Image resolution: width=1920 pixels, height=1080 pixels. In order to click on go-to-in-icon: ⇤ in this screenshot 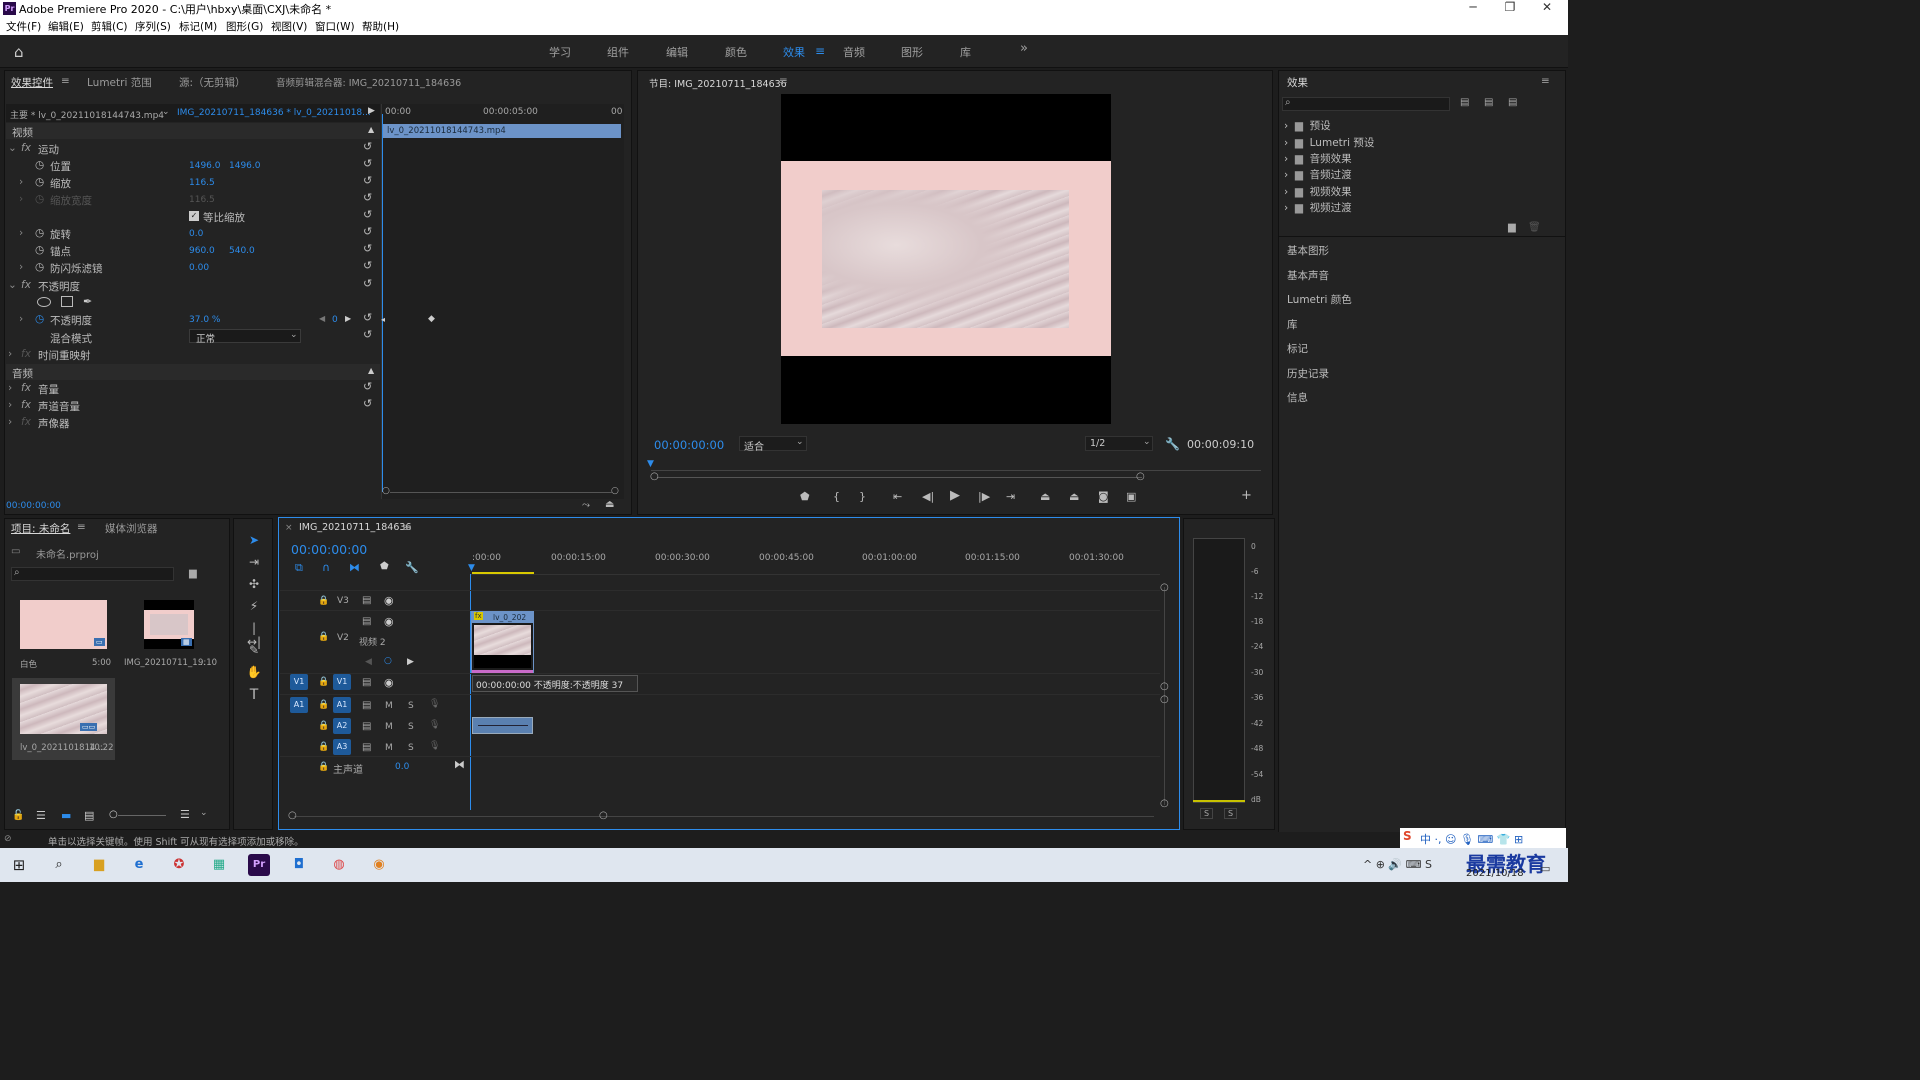, I will do `click(897, 496)`.